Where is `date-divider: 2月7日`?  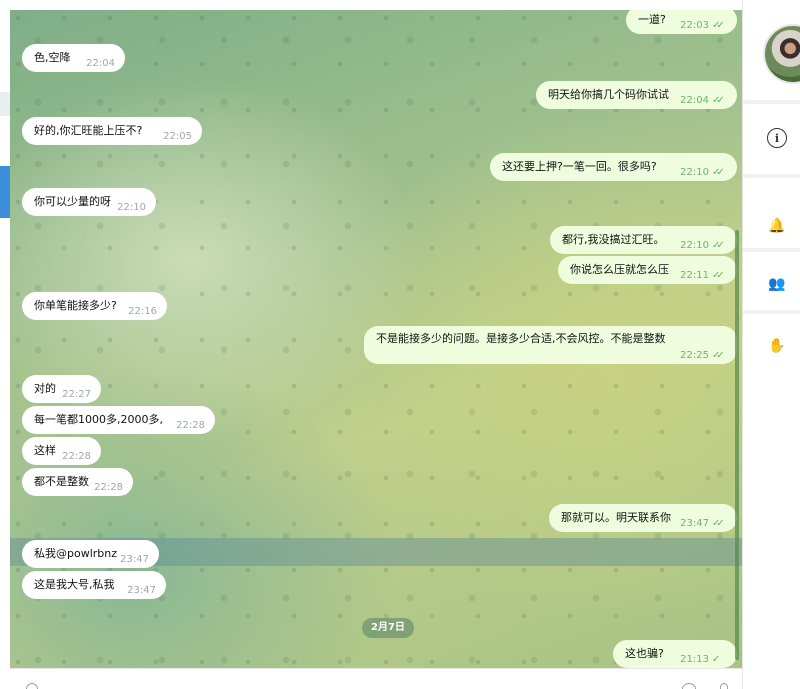 date-divider: 2月7日 is located at coordinates (388, 628).